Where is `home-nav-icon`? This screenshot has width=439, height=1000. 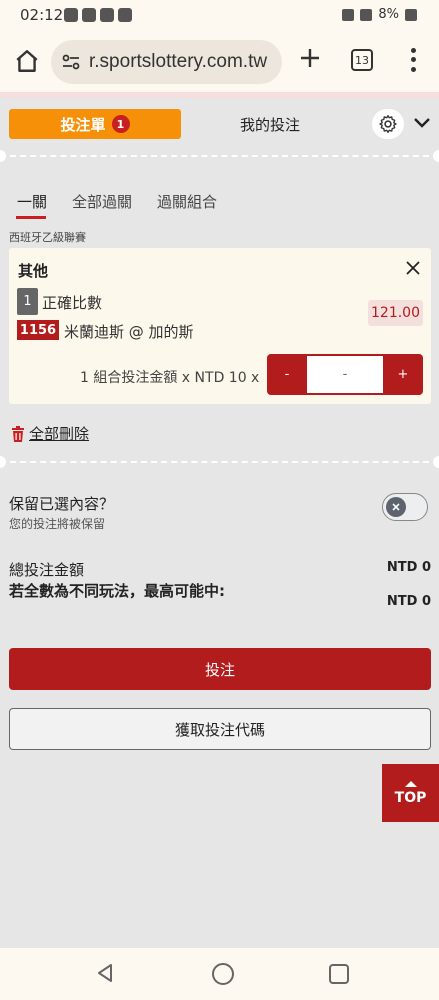
home-nav-icon is located at coordinates (223, 974).